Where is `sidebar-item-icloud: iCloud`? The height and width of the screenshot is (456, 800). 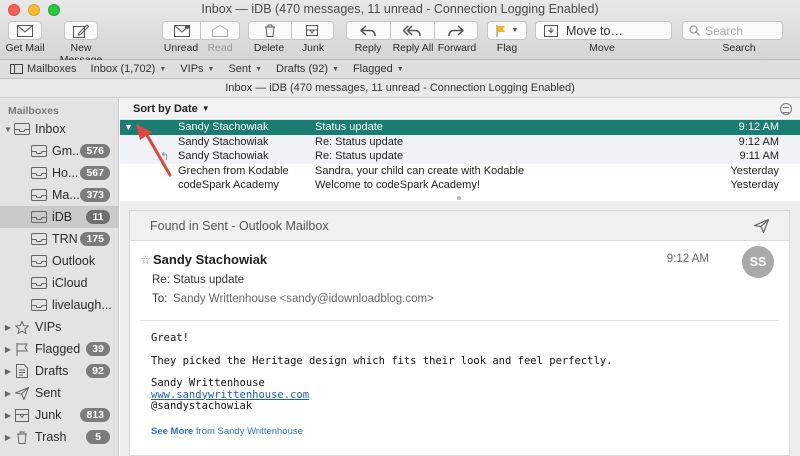
sidebar-item-icloud: iCloud is located at coordinates (59, 283).